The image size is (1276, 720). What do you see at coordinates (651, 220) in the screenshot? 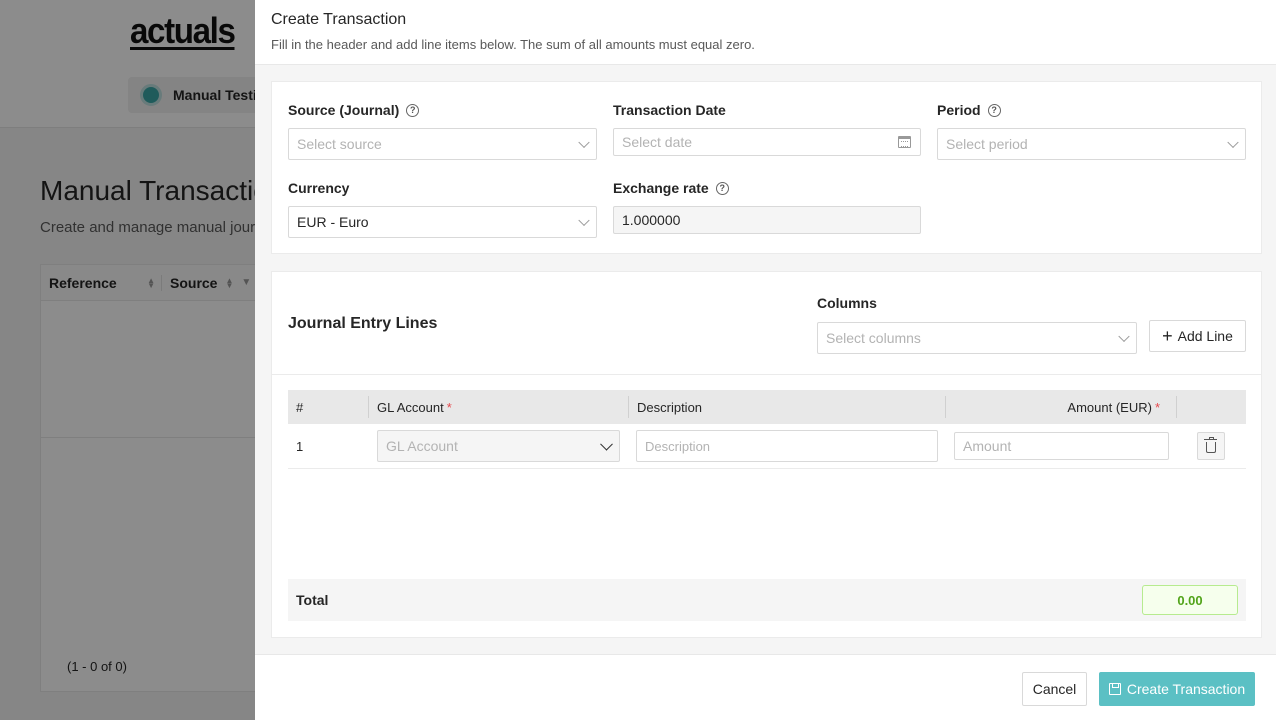
I see `exchange-rate-value: 1.000000` at bounding box center [651, 220].